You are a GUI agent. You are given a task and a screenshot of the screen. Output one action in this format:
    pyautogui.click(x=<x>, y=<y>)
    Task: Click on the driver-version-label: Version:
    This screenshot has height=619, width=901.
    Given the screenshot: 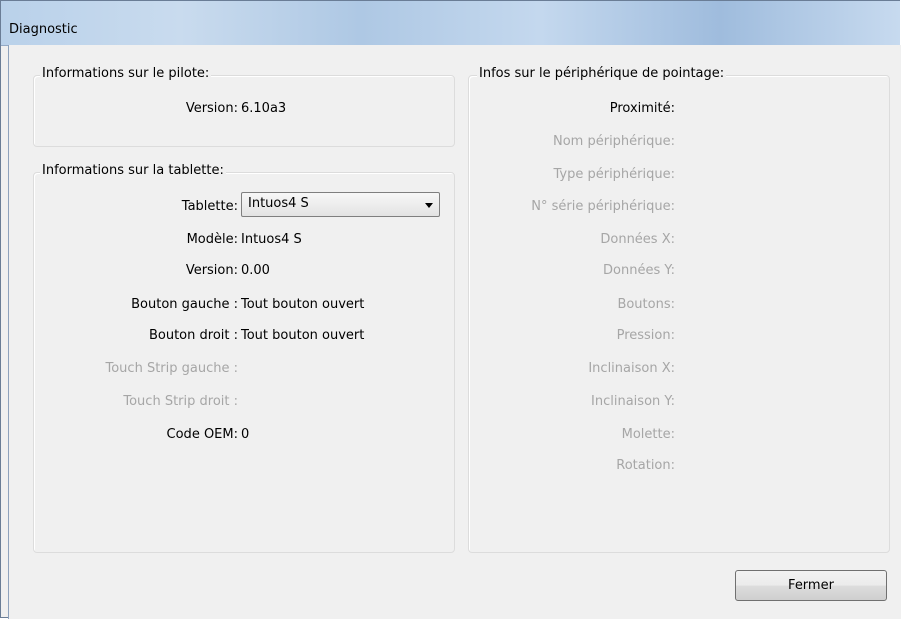 What is the action you would take?
    pyautogui.click(x=211, y=108)
    